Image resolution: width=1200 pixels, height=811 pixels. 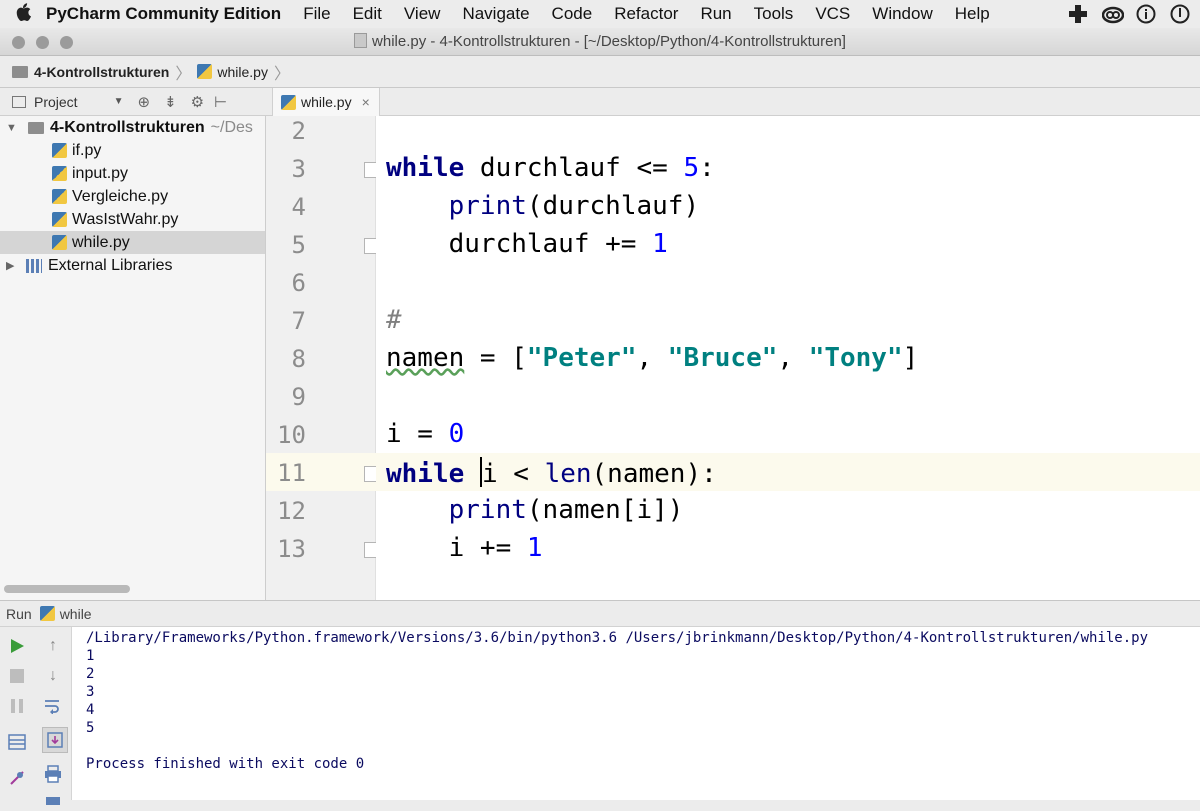 I want to click on code-line: print(durchlauf), so click(x=788, y=206).